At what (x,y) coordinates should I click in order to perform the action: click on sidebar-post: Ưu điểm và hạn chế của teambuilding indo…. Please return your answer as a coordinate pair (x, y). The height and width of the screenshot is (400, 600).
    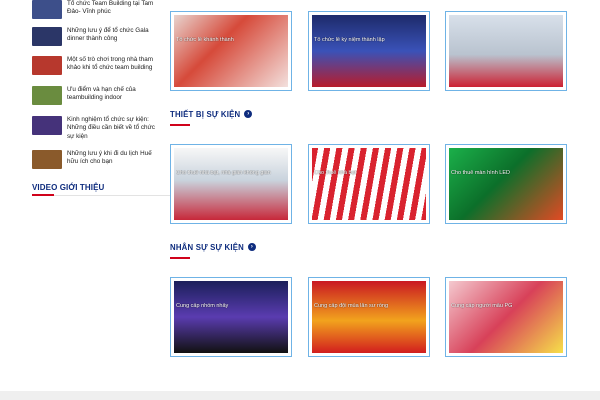
    Looking at the image, I should click on (92, 99).